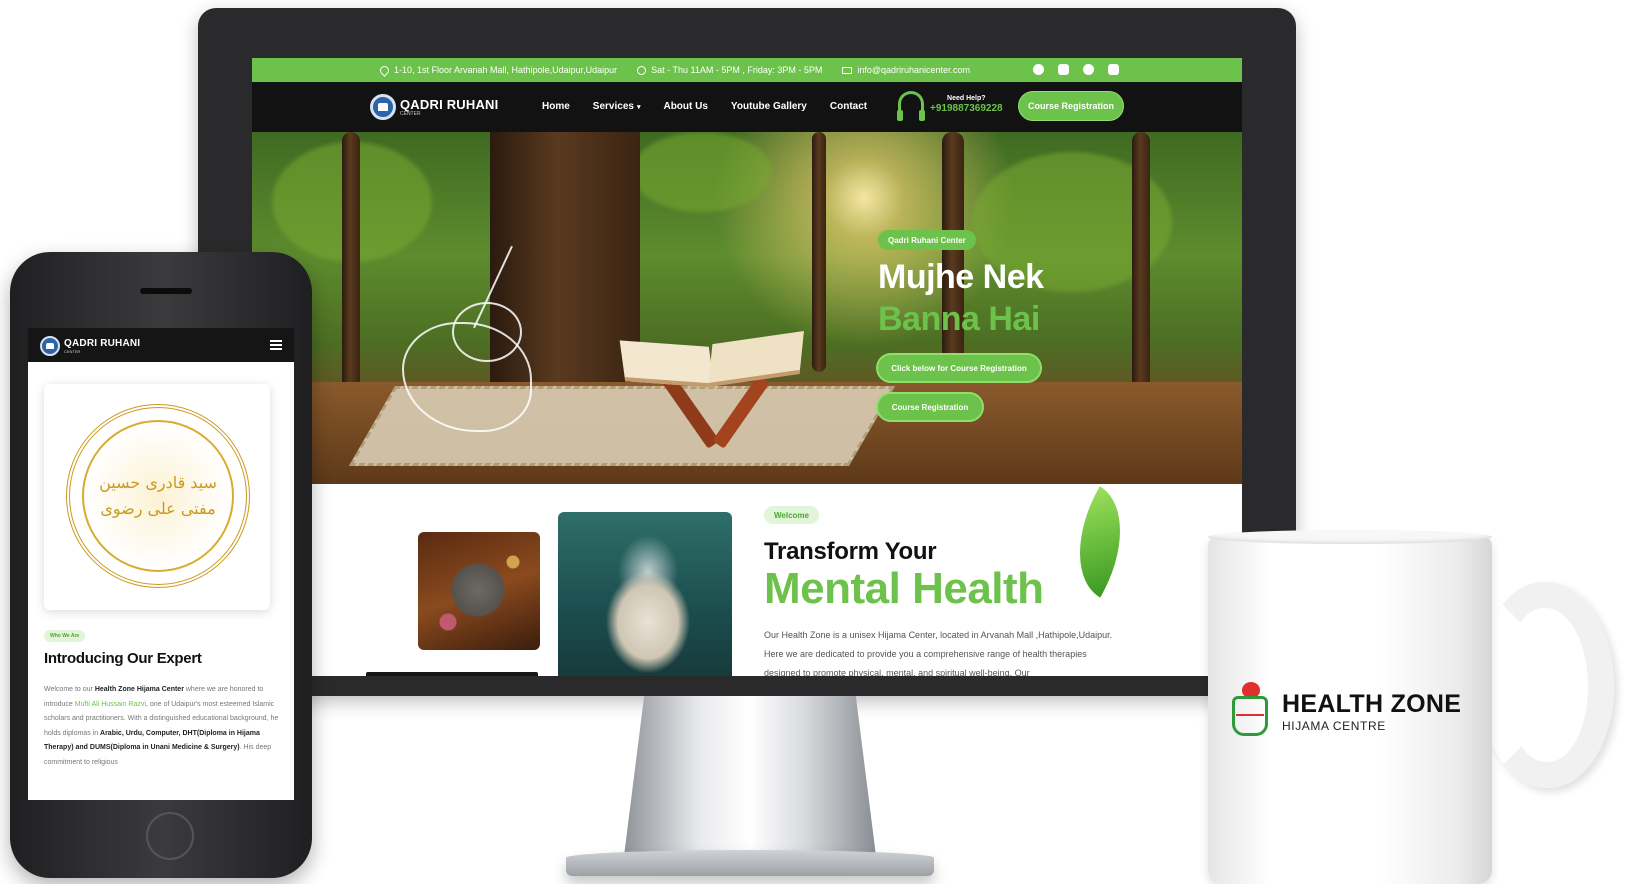 The width and height of the screenshot is (1626, 884). Describe the element at coordinates (750, 776) in the screenshot. I see `monitor-stand` at that location.